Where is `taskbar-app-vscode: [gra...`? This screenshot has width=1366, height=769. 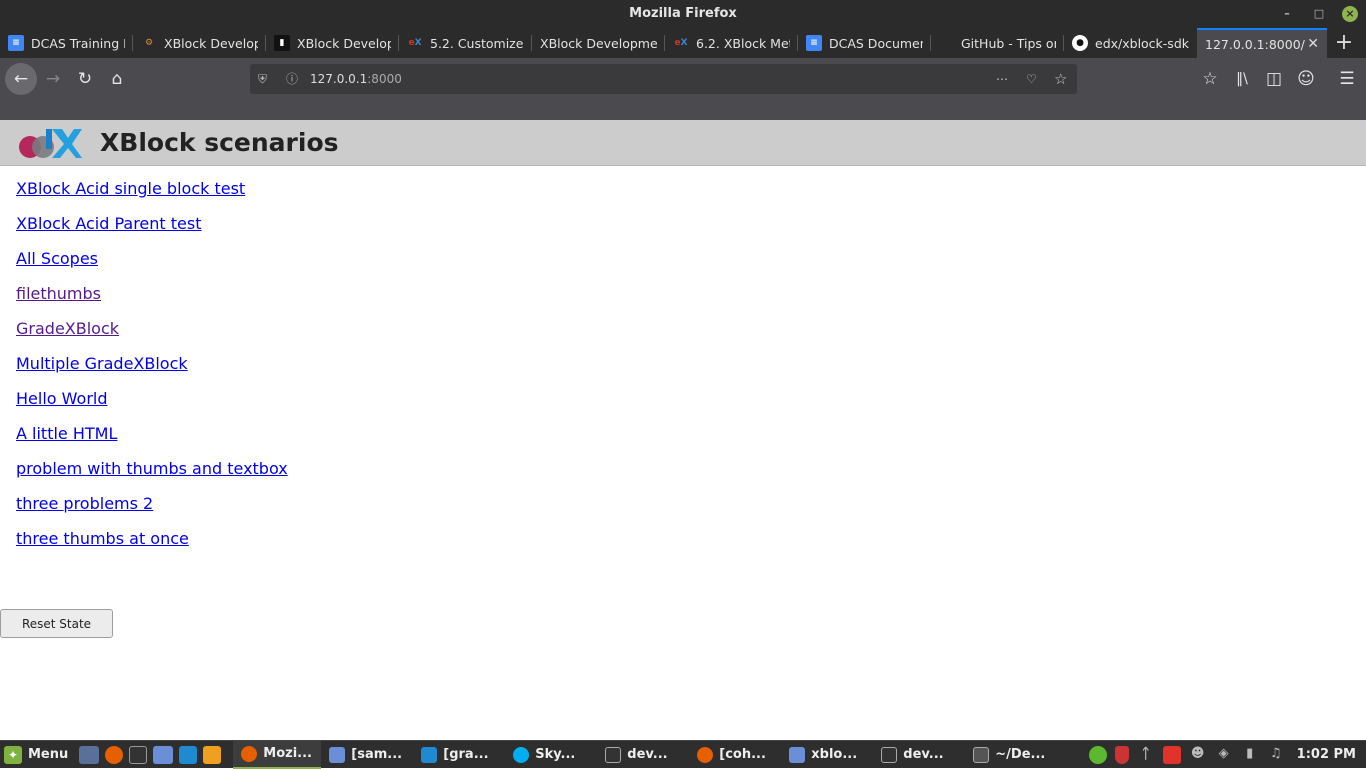
taskbar-app-vscode: [gra... is located at coordinates (459, 755).